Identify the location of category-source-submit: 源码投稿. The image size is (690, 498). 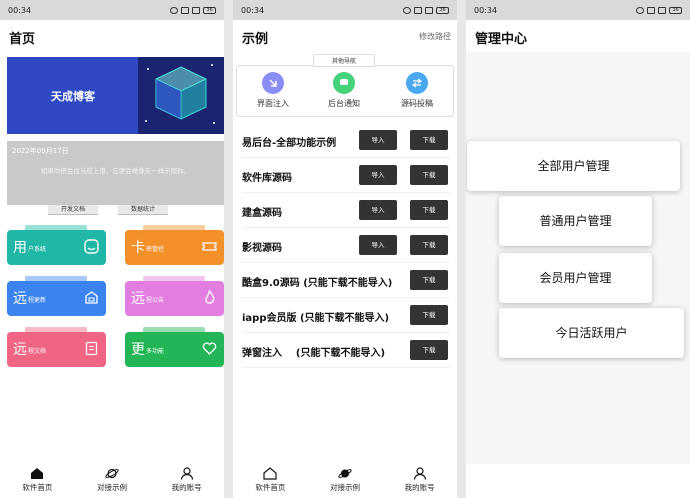
(417, 90).